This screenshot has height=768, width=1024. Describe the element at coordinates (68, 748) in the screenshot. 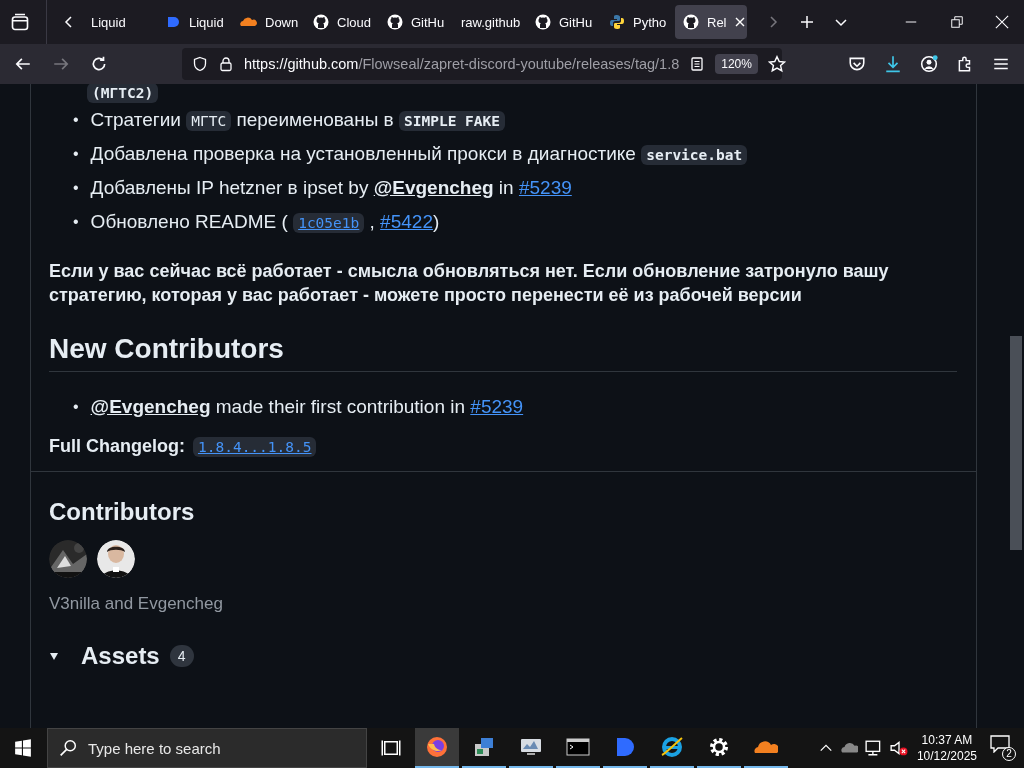

I see `search-icon` at that location.